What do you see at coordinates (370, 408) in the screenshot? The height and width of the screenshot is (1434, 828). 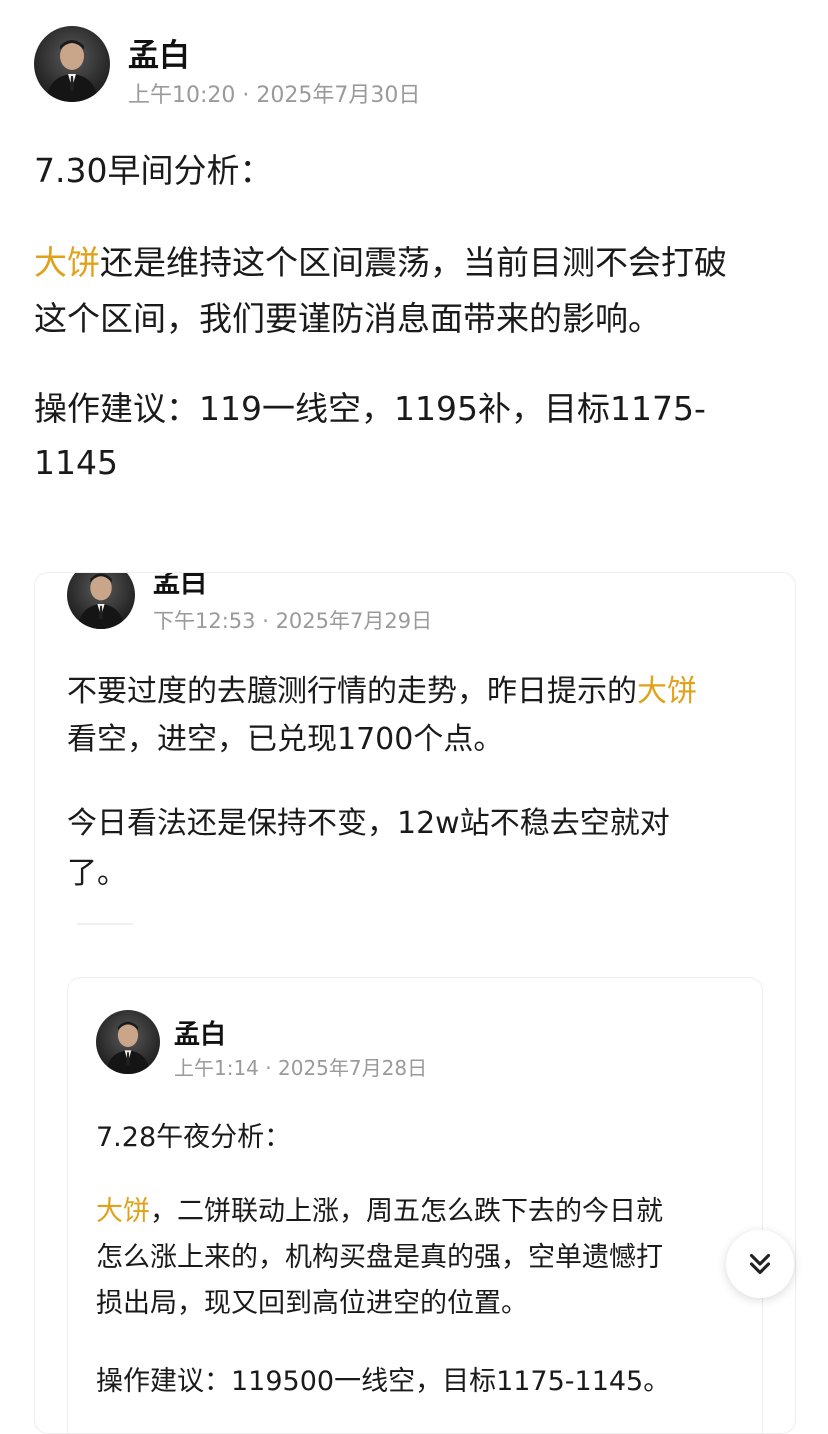 I see `post-paragraph-line: 操作建议：119一线空，1195补，目标1175-` at bounding box center [370, 408].